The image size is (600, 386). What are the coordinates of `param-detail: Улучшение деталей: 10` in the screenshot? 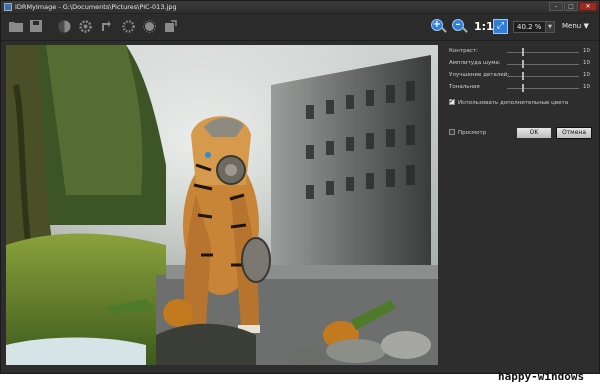 It's located at (522, 76).